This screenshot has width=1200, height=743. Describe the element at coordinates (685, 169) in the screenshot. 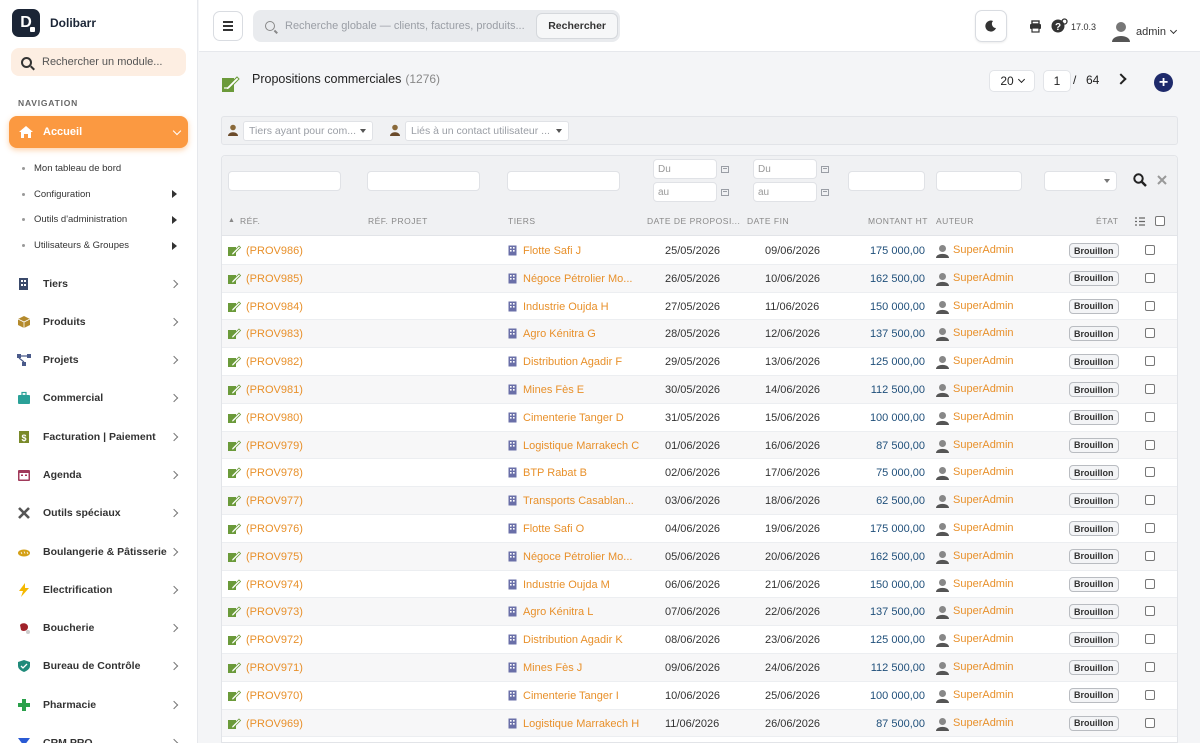

I see `date-from-input: Du` at that location.